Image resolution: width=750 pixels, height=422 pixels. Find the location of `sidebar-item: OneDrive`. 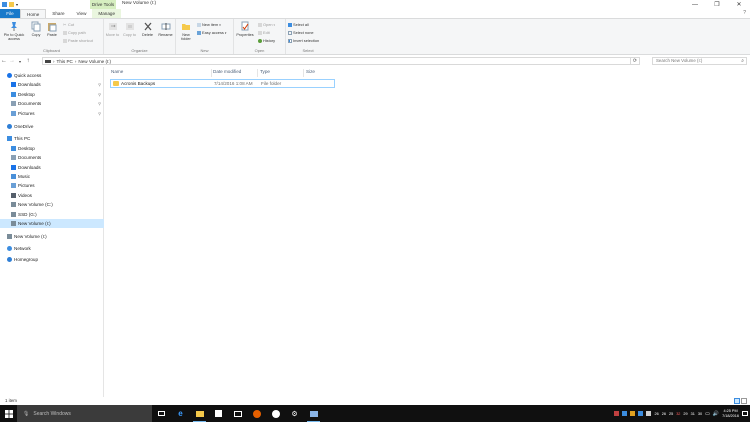

sidebar-item: OneDrive is located at coordinates (52, 126).